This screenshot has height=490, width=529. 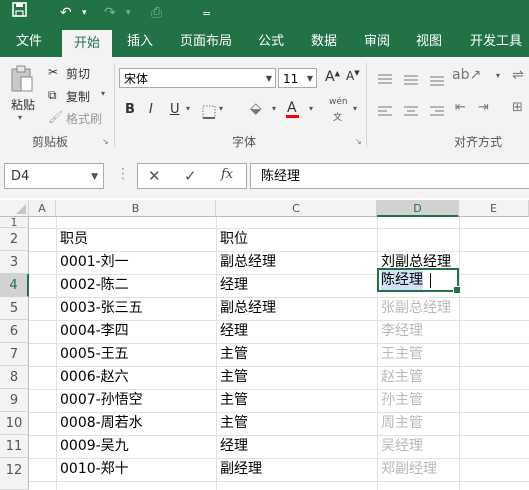 What do you see at coordinates (94, 446) in the screenshot?
I see `cell-b11: 0009-吴九` at bounding box center [94, 446].